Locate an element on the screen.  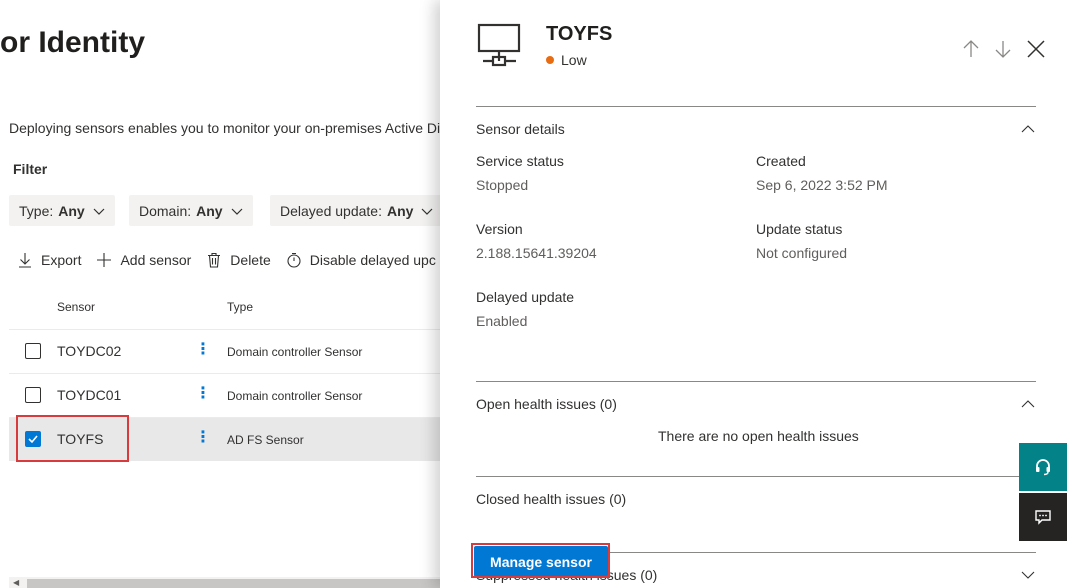
filter-domain-value: Any is located at coordinates (209, 210).